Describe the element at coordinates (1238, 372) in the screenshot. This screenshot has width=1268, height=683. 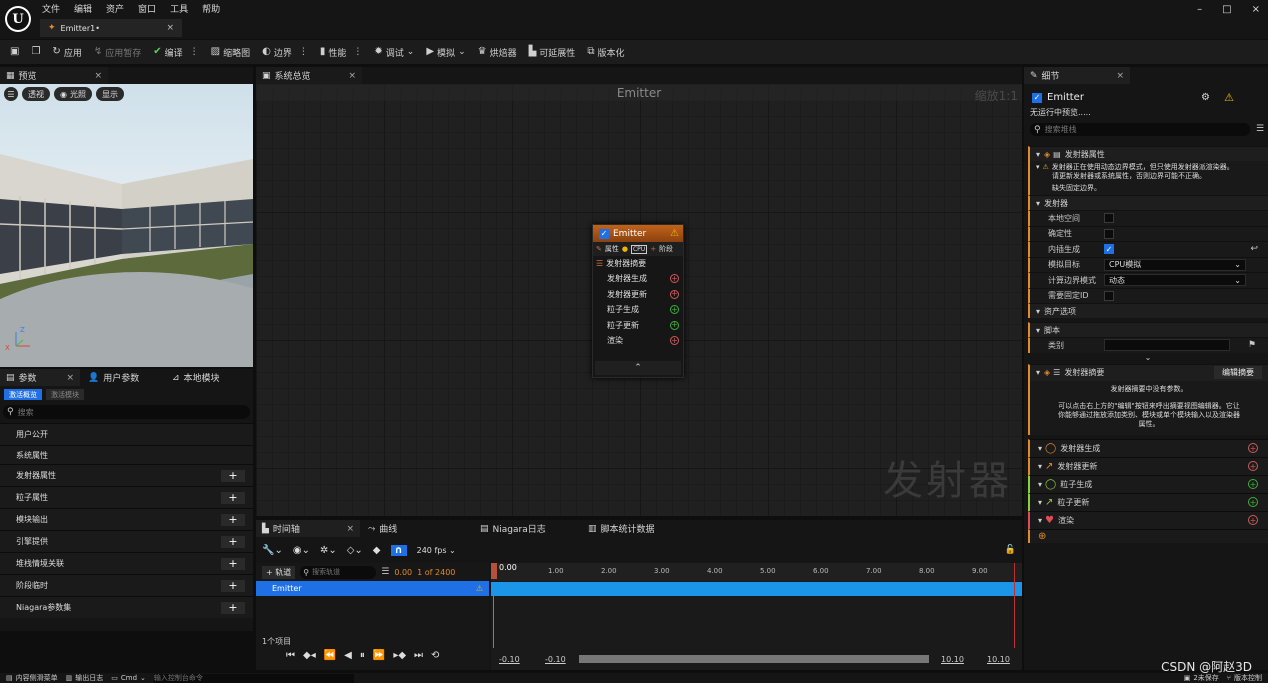
I see `edit-summary-button: 编辑摘要` at that location.